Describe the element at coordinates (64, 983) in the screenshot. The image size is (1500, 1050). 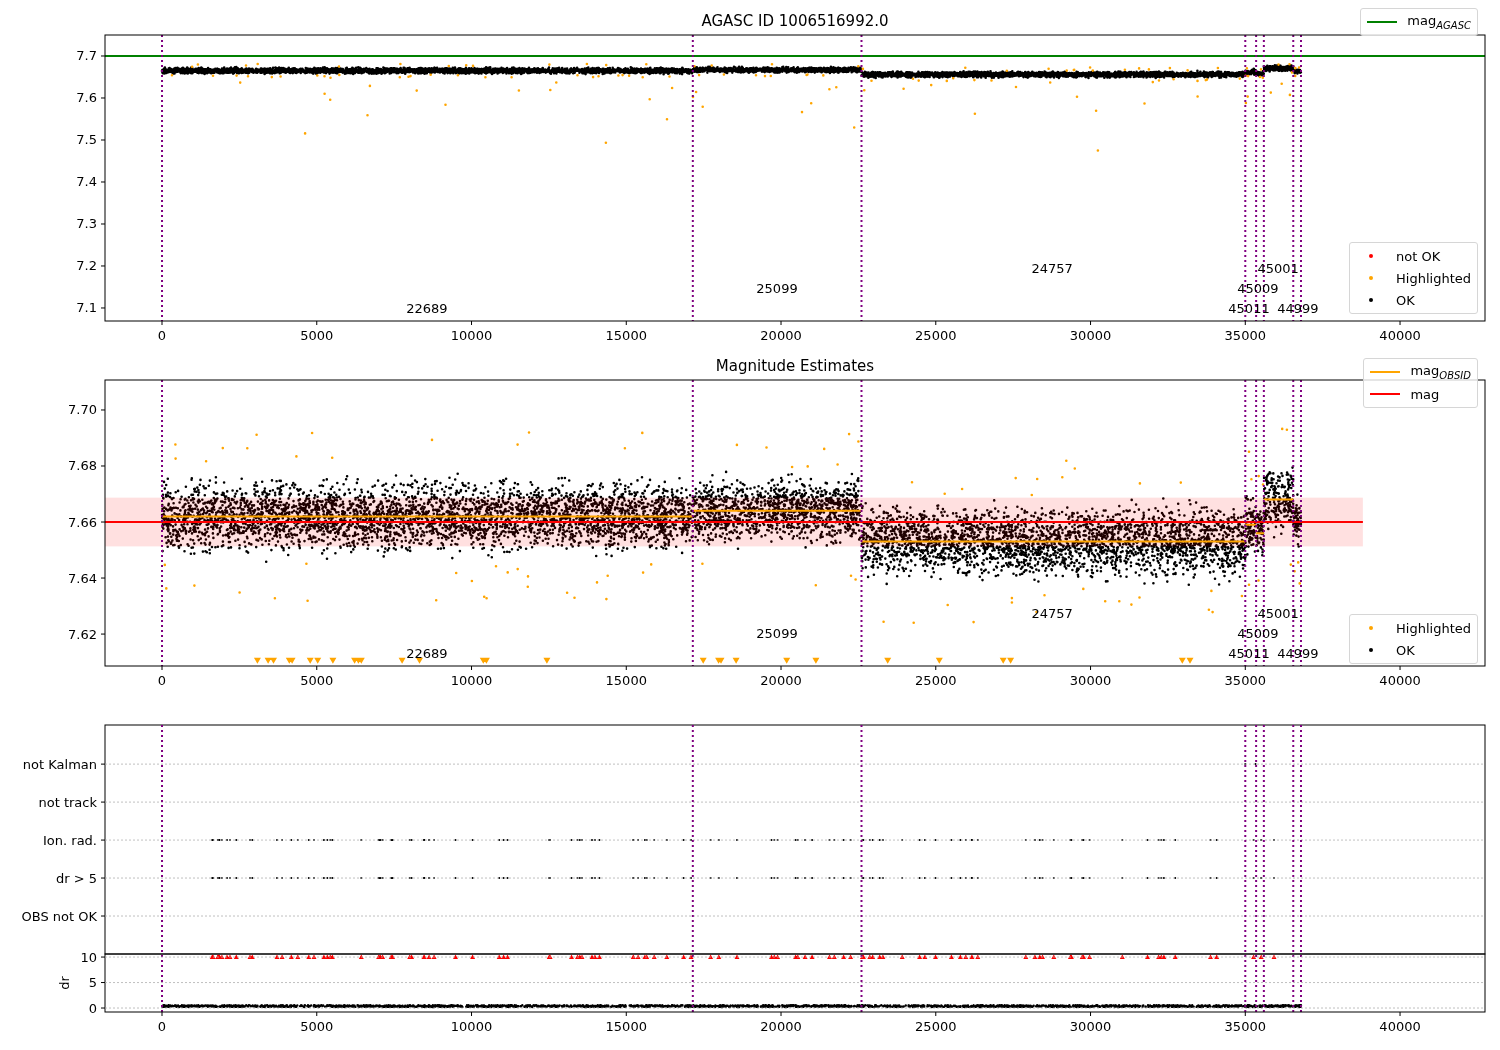
I see `axis-label: dr` at that location.